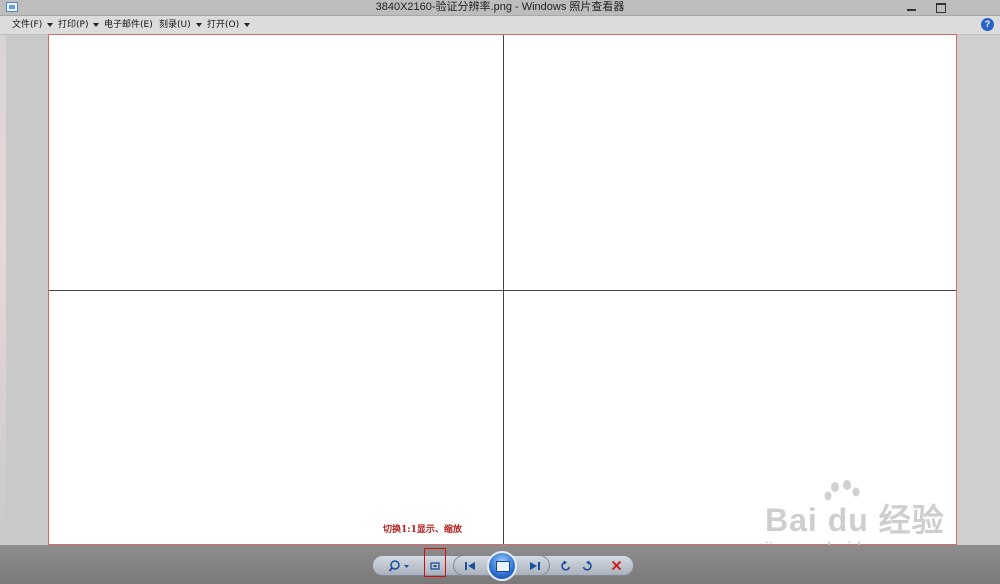 This screenshot has height=584, width=1000. What do you see at coordinates (435, 562) in the screenshot?
I see `annotation-highlight-box` at bounding box center [435, 562].